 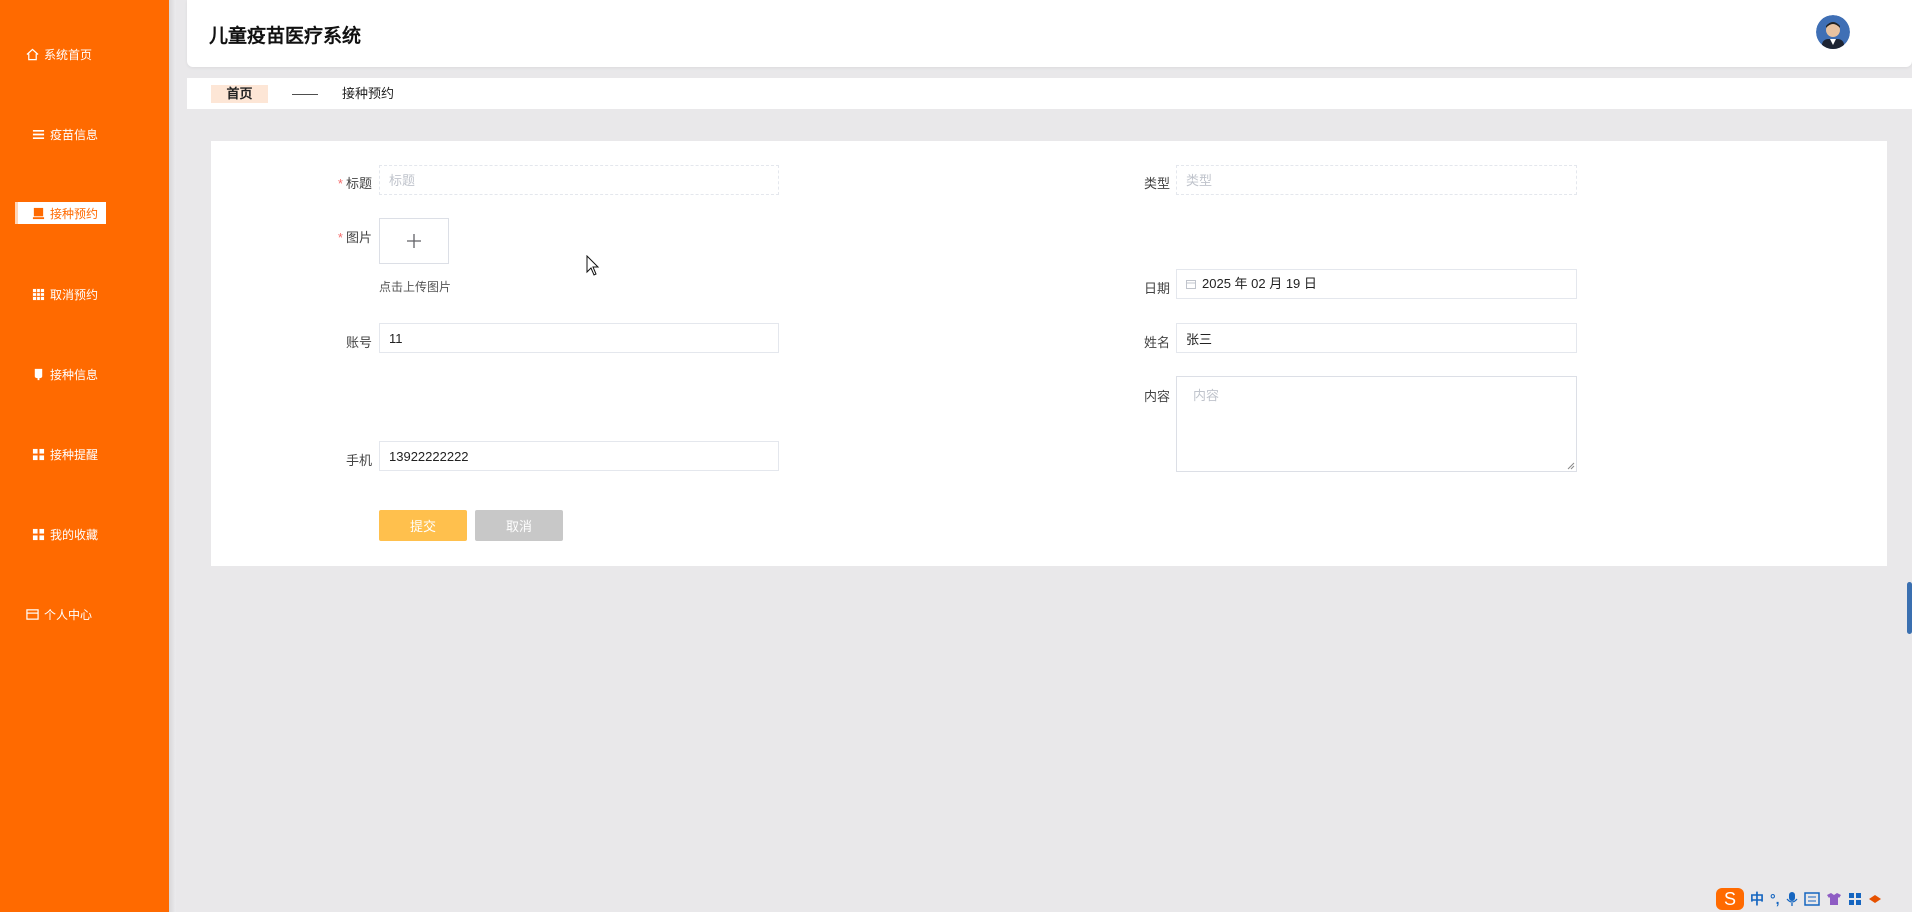 What do you see at coordinates (74, 374) in the screenshot?
I see `sidebar-item-label: 接种信息` at bounding box center [74, 374].